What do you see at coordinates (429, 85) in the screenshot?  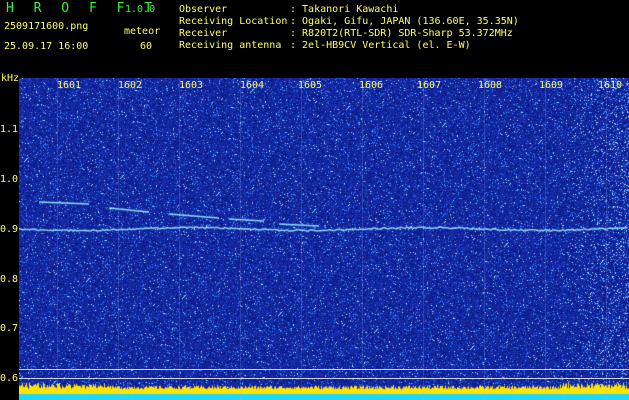 I see `x-tick-label: 1607` at bounding box center [429, 85].